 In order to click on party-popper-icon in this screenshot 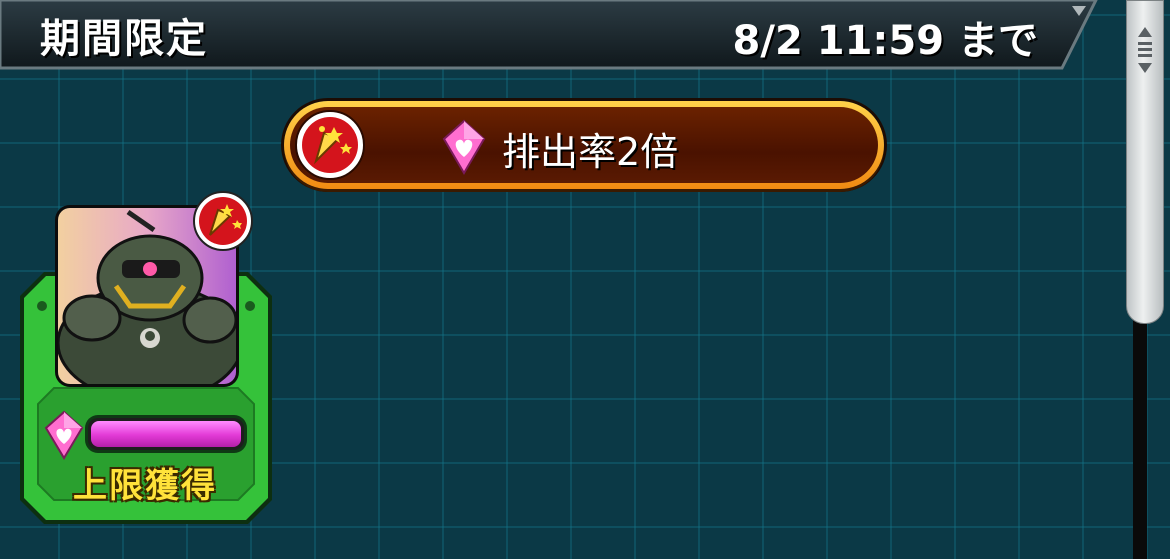, I will do `click(330, 145)`.